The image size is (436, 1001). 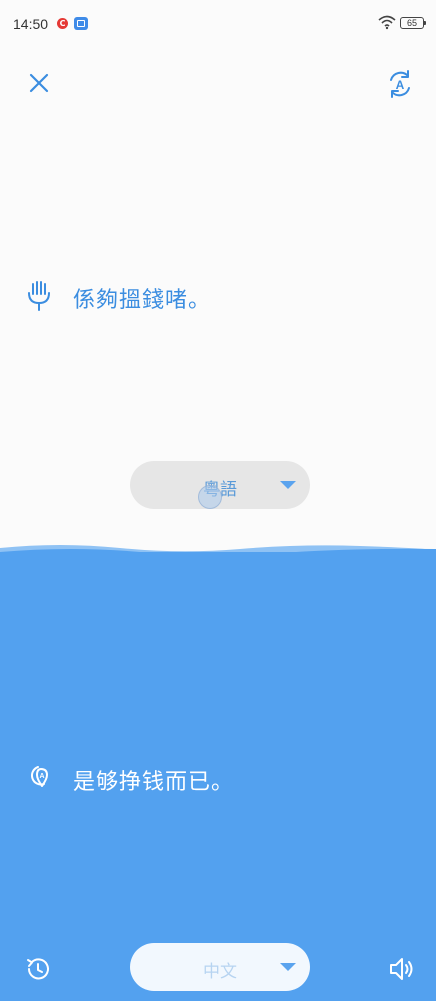 I want to click on speaker-recognition-icon: A, so click(x=39, y=776).